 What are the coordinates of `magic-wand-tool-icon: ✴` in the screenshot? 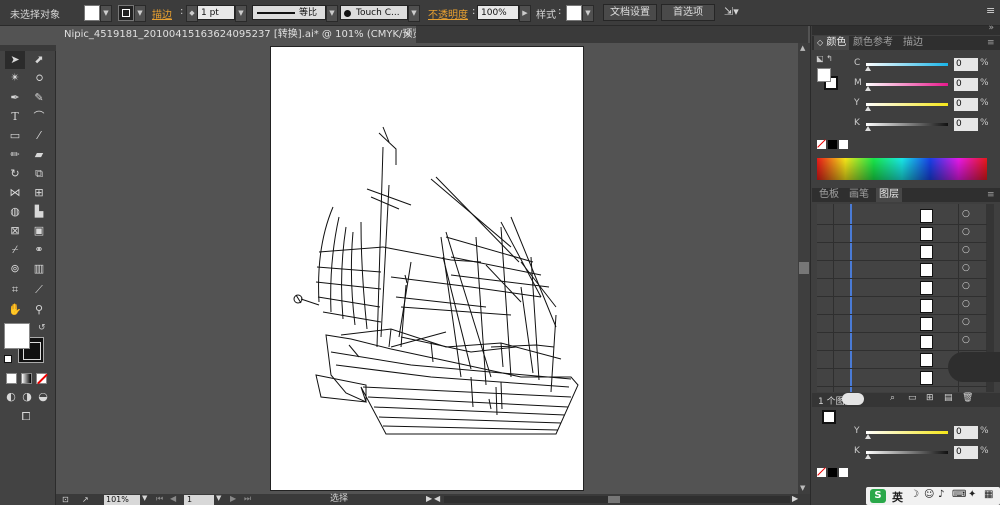 It's located at (15, 78).